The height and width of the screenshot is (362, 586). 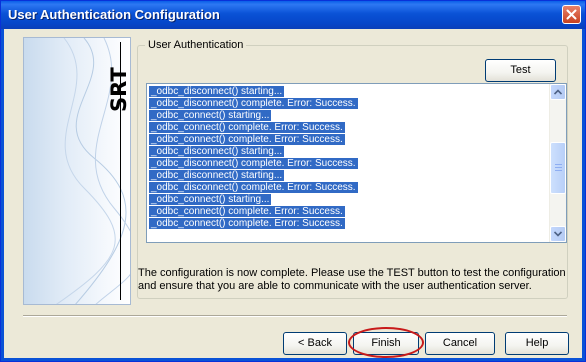 What do you see at coordinates (520, 70) in the screenshot?
I see `test-button: Test` at bounding box center [520, 70].